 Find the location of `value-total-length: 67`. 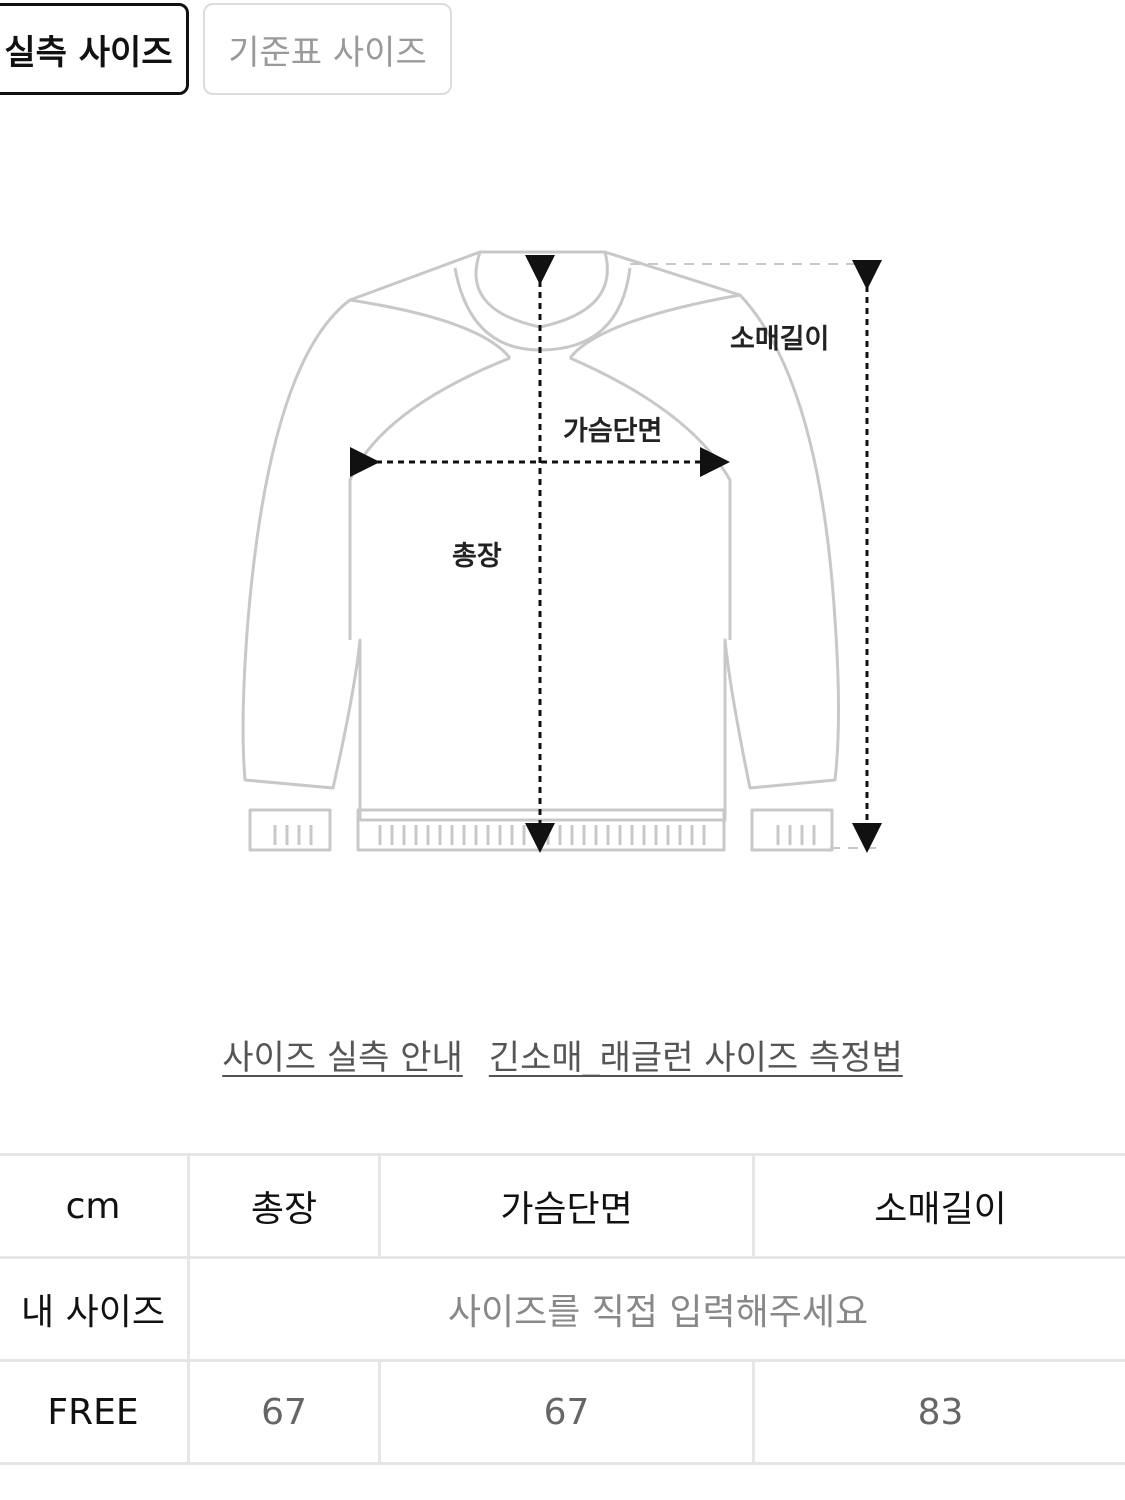

value-total-length: 67 is located at coordinates (284, 1412).